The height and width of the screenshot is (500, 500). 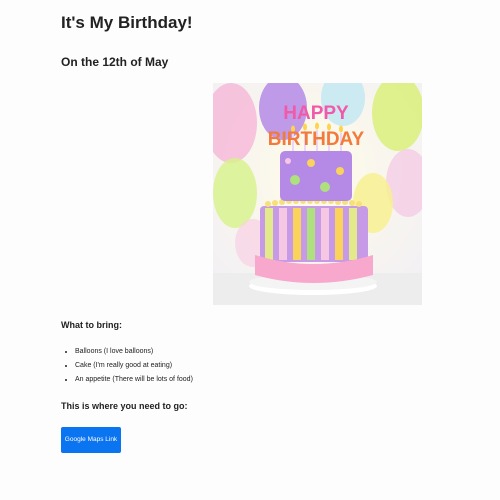 I want to click on what-to-bring-heading: What to bring:, so click(x=91, y=325).